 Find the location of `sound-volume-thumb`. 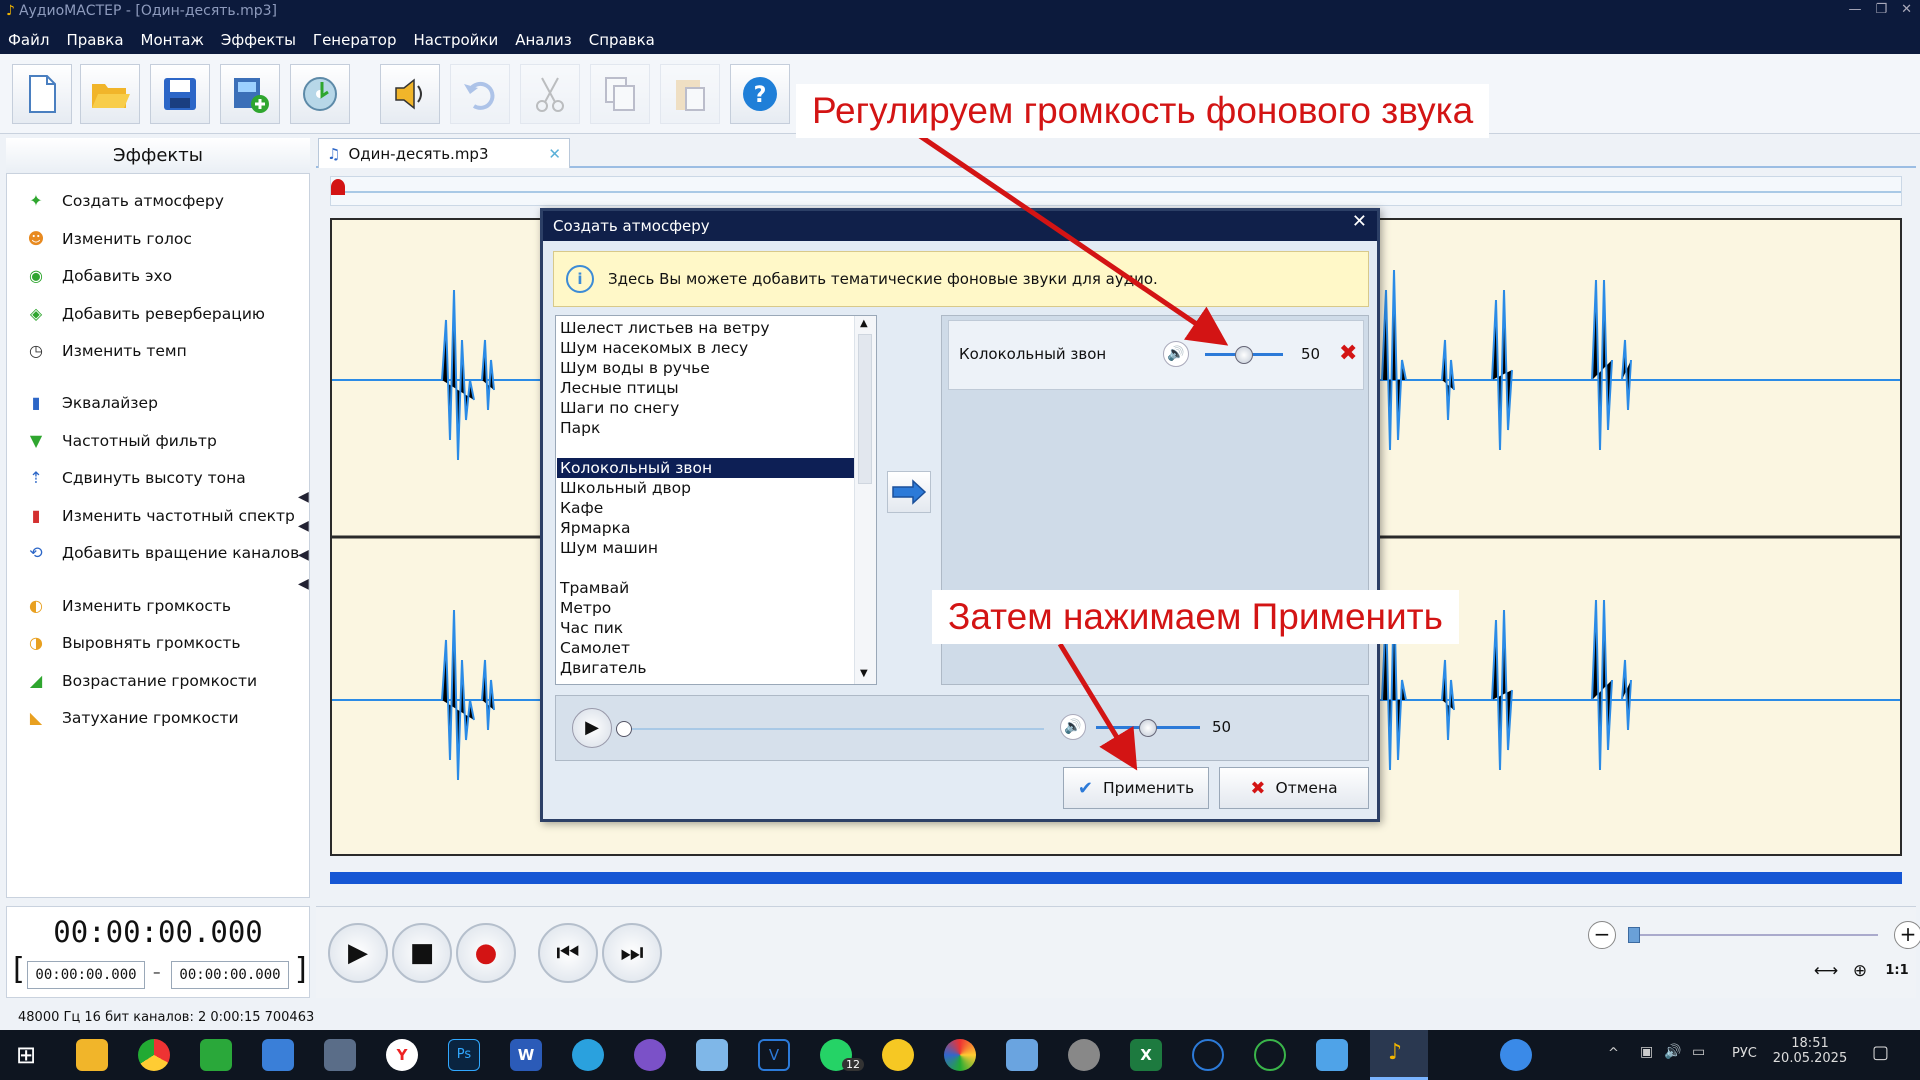

sound-volume-thumb is located at coordinates (1244, 355).